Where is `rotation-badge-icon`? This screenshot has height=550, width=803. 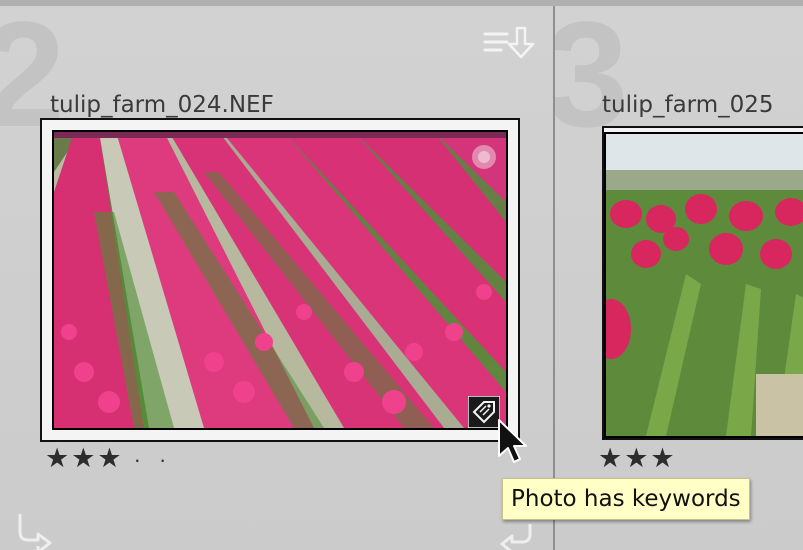
rotation-badge-icon is located at coordinates (484, 157).